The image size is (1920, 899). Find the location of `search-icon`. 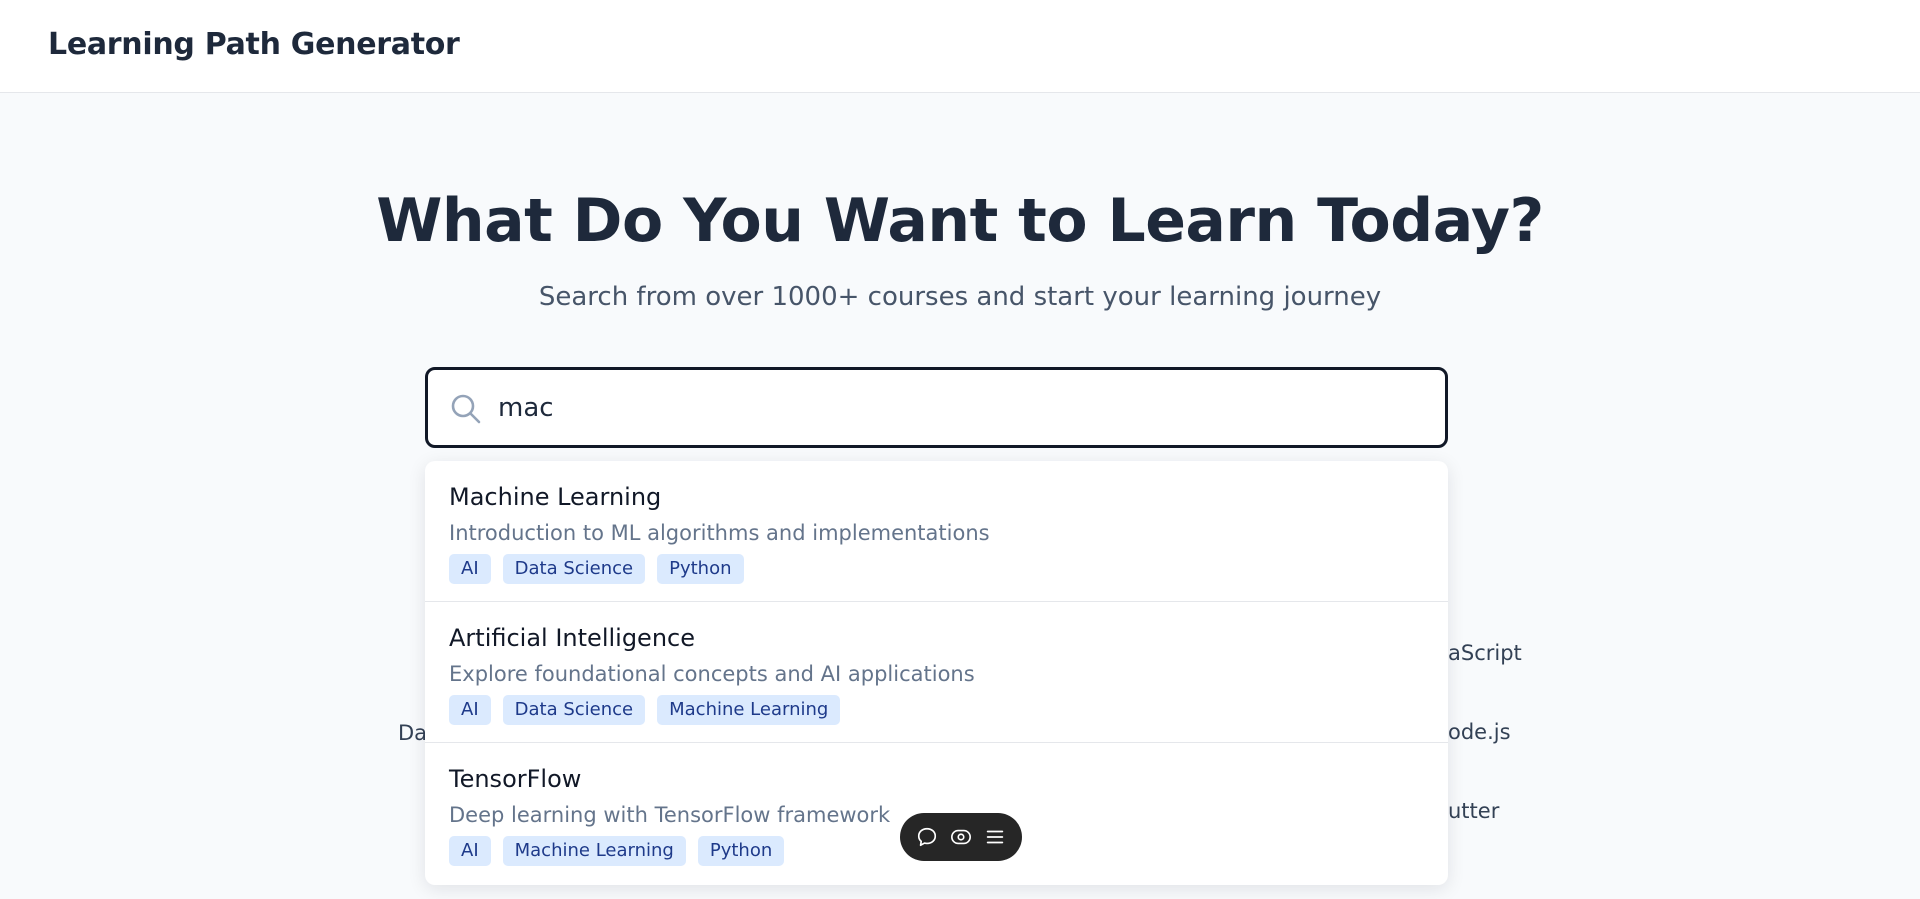

search-icon is located at coordinates (466, 409).